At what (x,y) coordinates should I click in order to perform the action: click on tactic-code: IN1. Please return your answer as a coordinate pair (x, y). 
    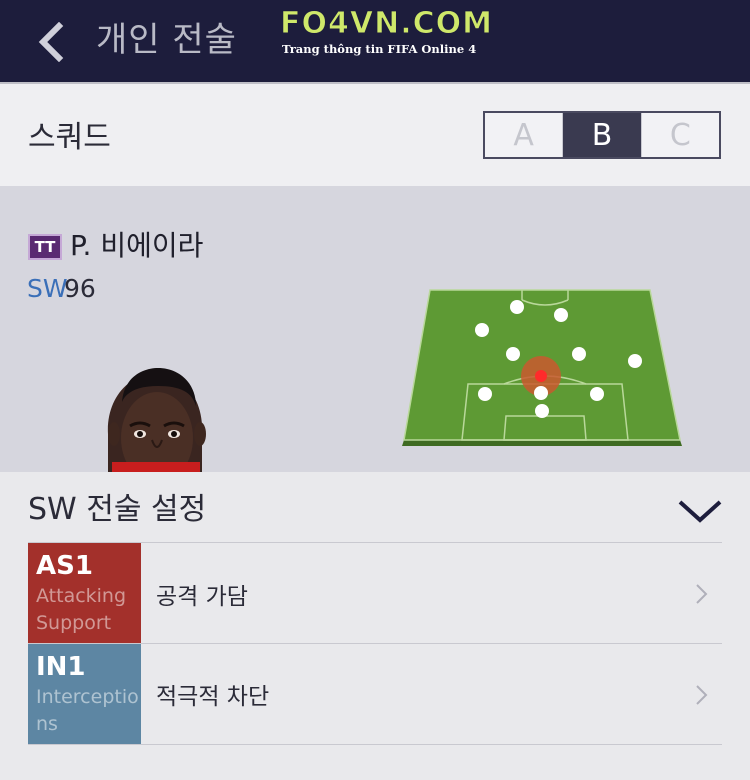
    Looking at the image, I should click on (61, 667).